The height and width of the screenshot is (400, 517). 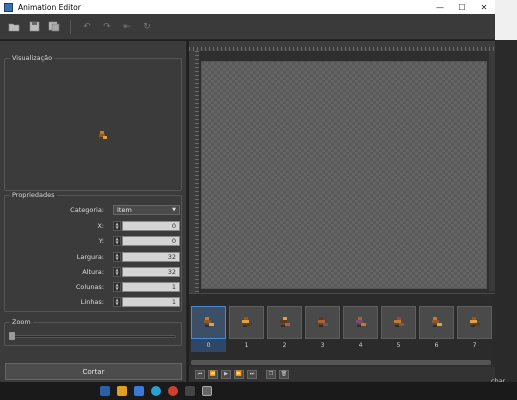 I want to click on frame-item: 0, so click(x=208, y=329).